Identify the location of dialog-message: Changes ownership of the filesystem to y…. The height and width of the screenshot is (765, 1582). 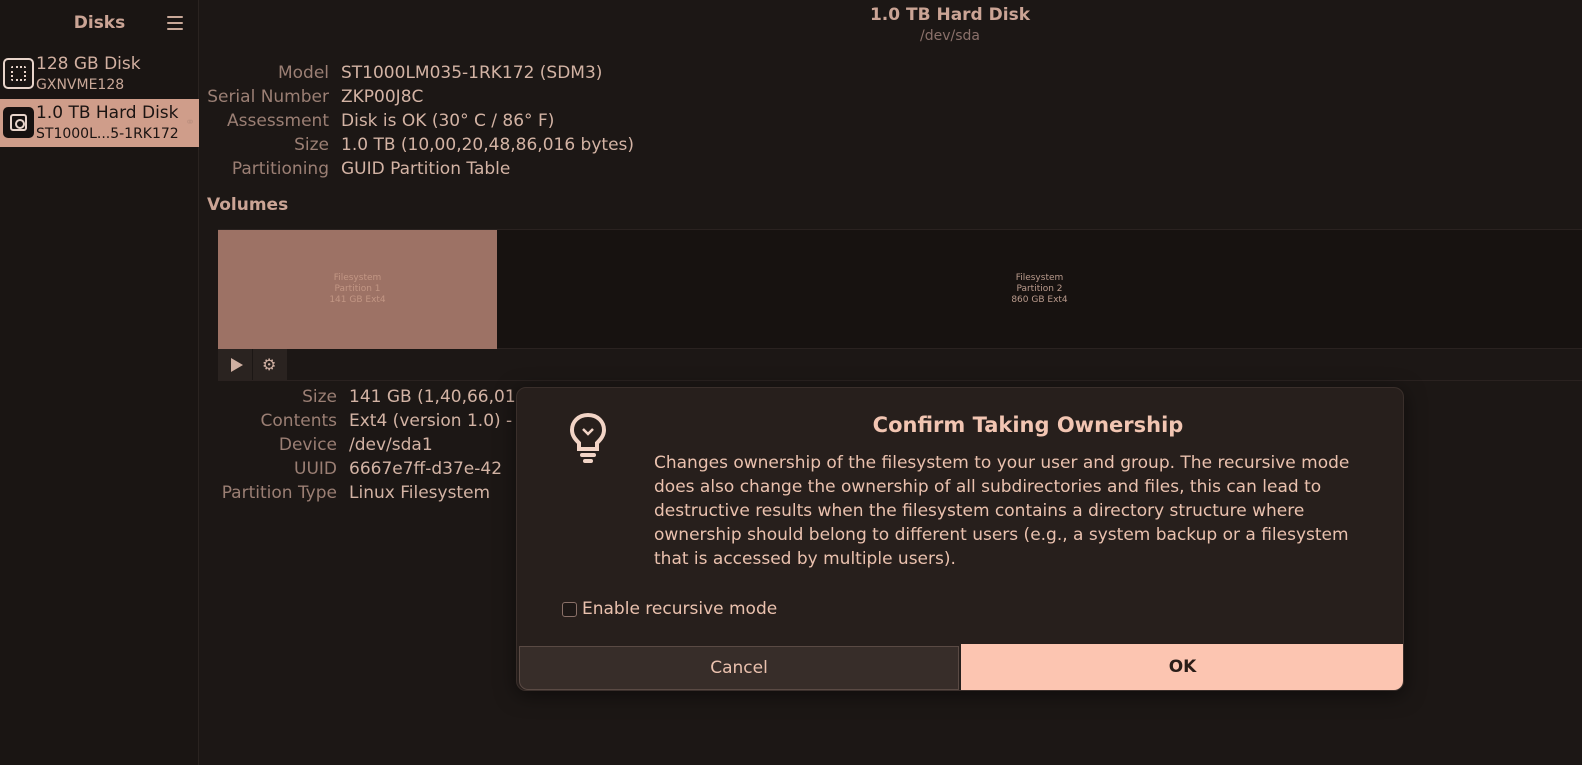
(1002, 511).